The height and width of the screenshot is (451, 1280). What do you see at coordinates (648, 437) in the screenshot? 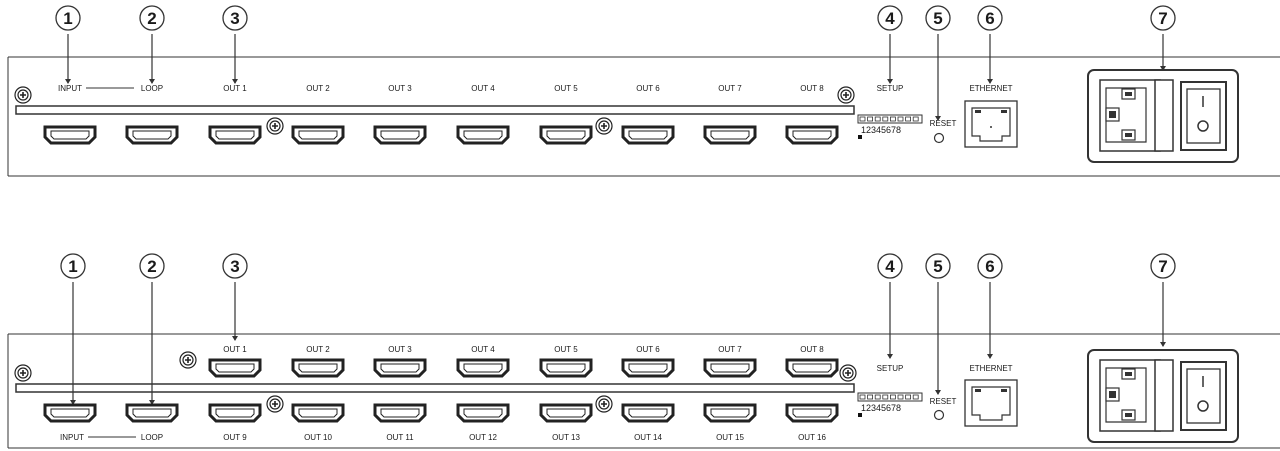
I see `output-label: OUT 14` at bounding box center [648, 437].